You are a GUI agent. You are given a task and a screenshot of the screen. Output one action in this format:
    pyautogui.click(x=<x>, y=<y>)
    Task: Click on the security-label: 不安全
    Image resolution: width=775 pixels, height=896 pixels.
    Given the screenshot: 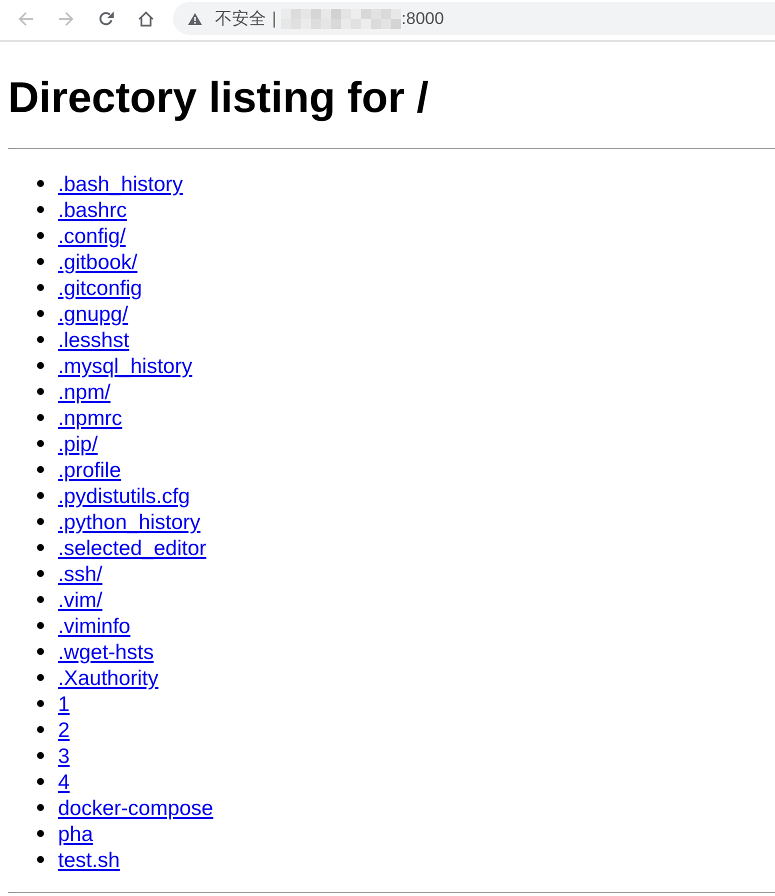 What is the action you would take?
    pyautogui.click(x=240, y=19)
    